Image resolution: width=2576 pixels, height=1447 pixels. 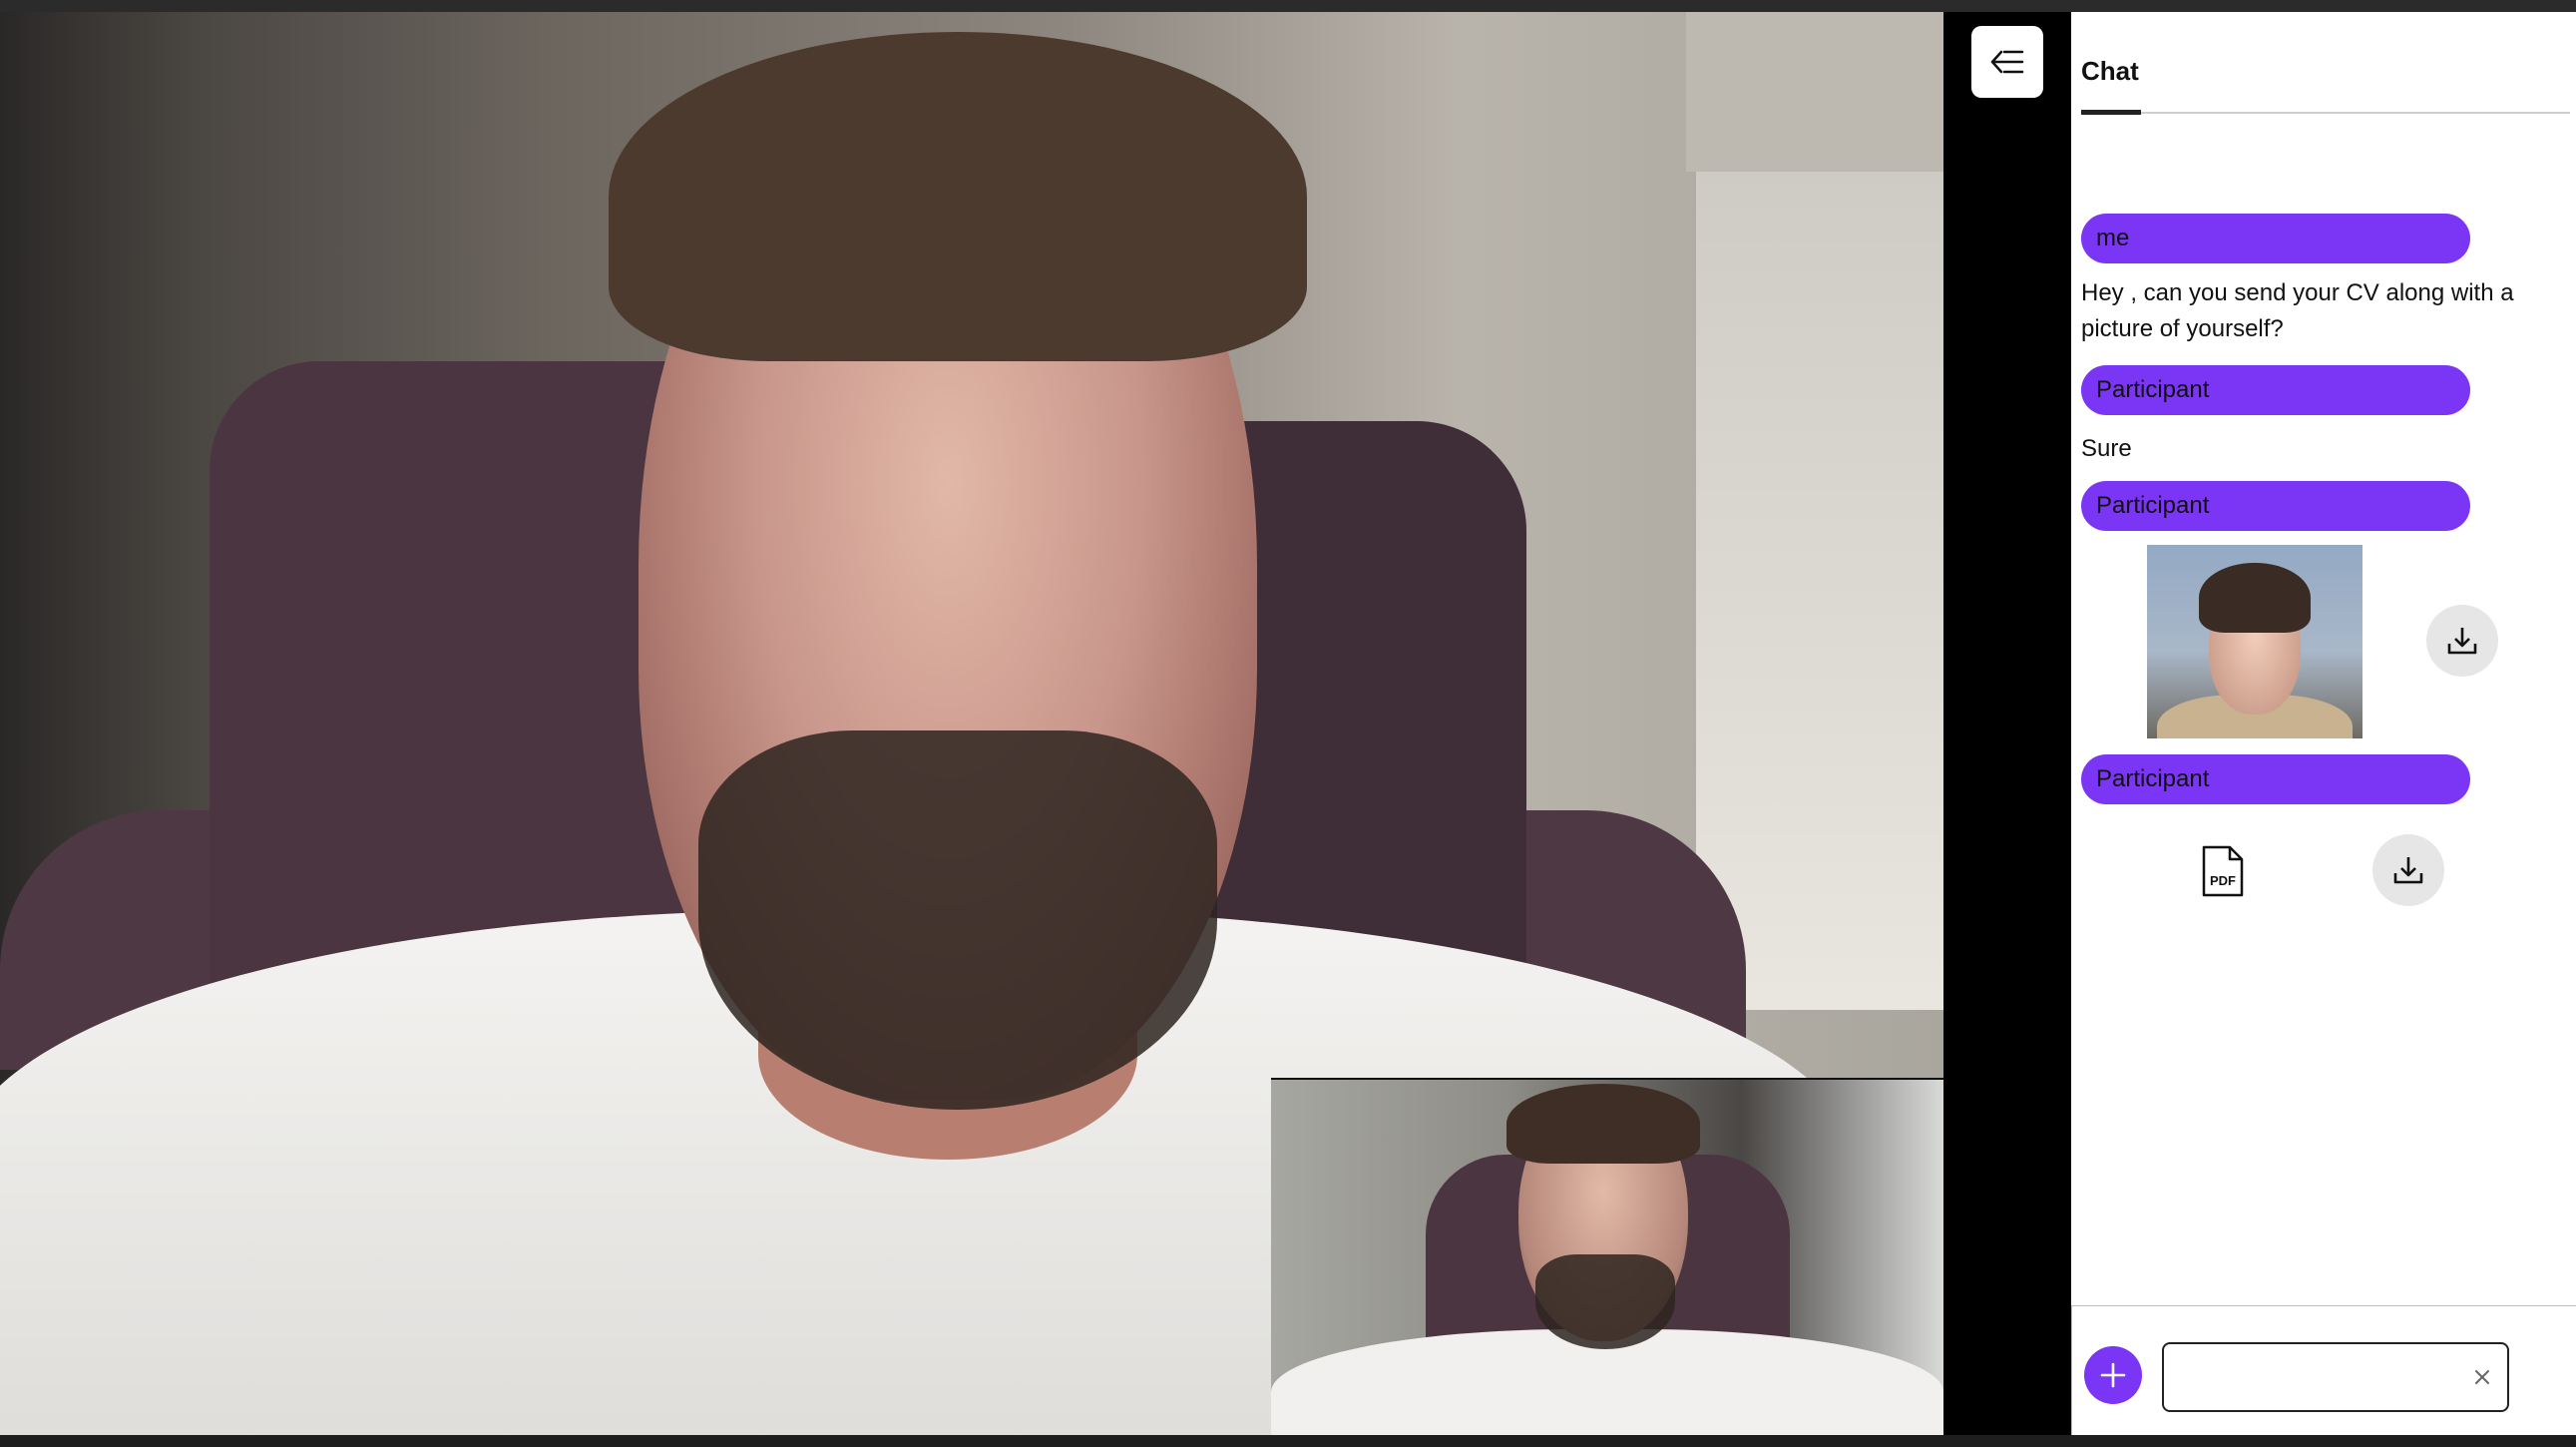 What do you see at coordinates (2255, 598) in the screenshot?
I see `photo-hair` at bounding box center [2255, 598].